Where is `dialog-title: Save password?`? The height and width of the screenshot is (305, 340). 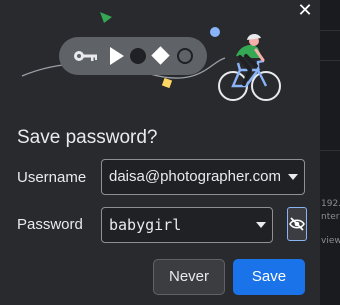
dialog-title: Save password? is located at coordinates (87, 137).